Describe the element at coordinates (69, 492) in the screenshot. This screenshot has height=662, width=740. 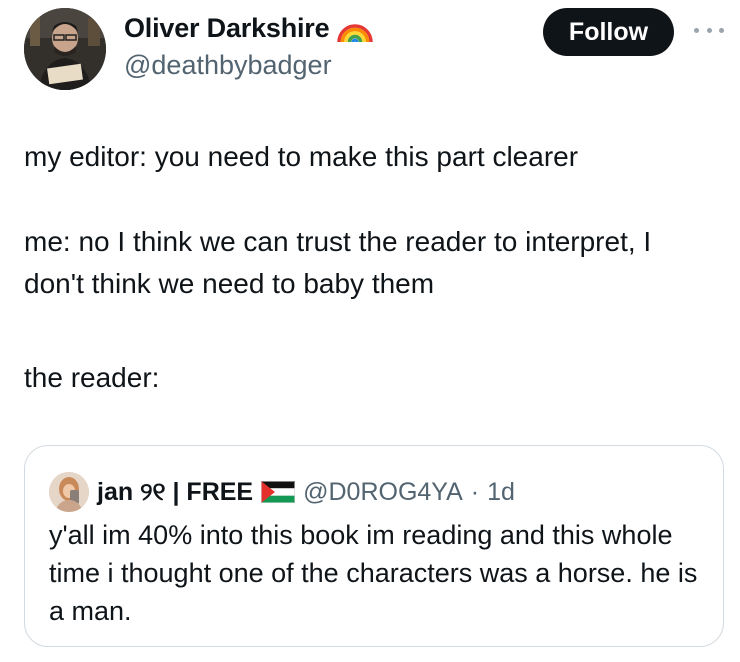
I see `quote-avatar` at that location.